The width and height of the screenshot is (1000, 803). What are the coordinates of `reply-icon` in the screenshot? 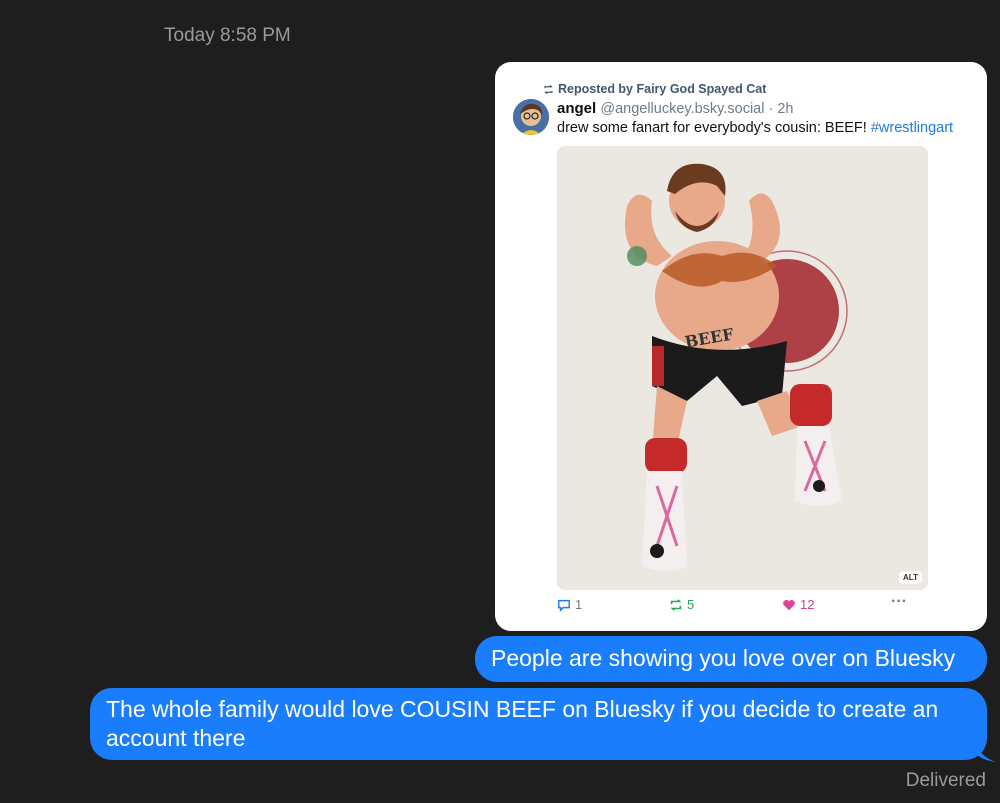 It's located at (564, 605).